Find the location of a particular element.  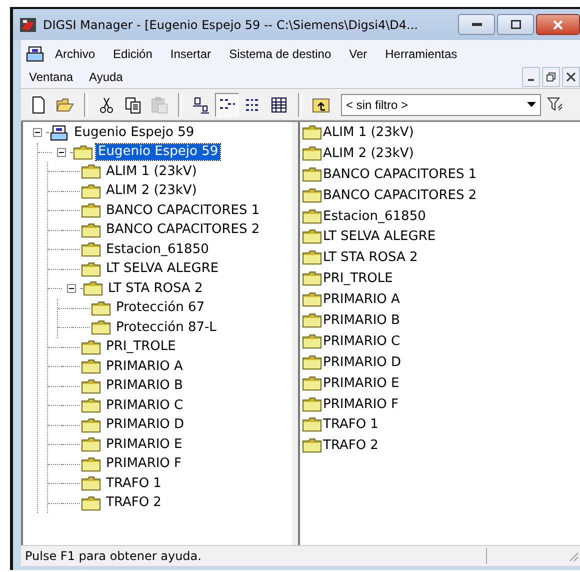

copy-icon is located at coordinates (133, 105).